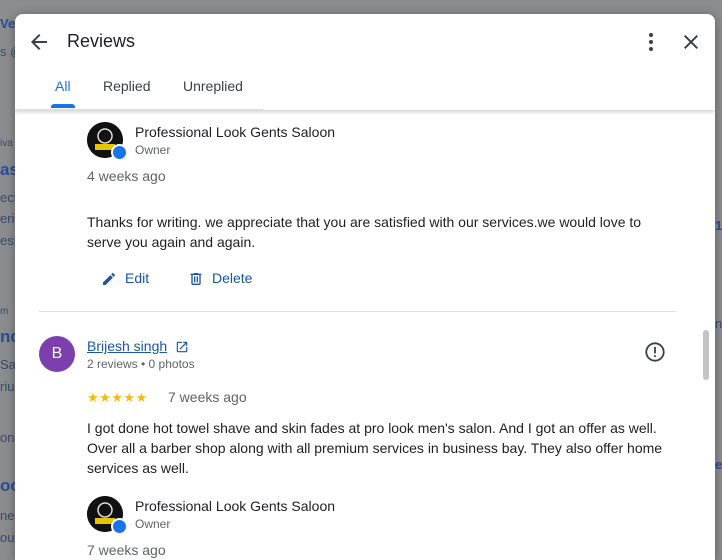  Describe the element at coordinates (137, 278) in the screenshot. I see `edit-label: Edit` at that location.